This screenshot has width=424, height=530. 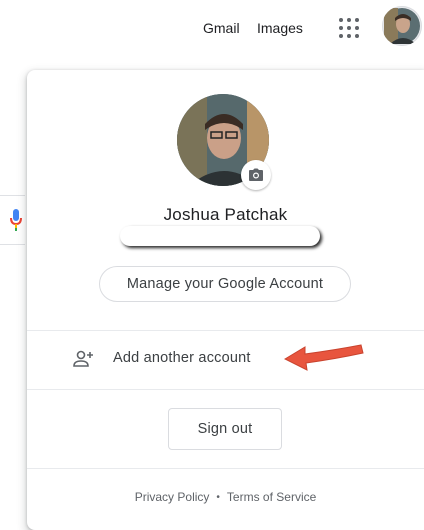 I want to click on apps-grid-icon, so click(x=349, y=28).